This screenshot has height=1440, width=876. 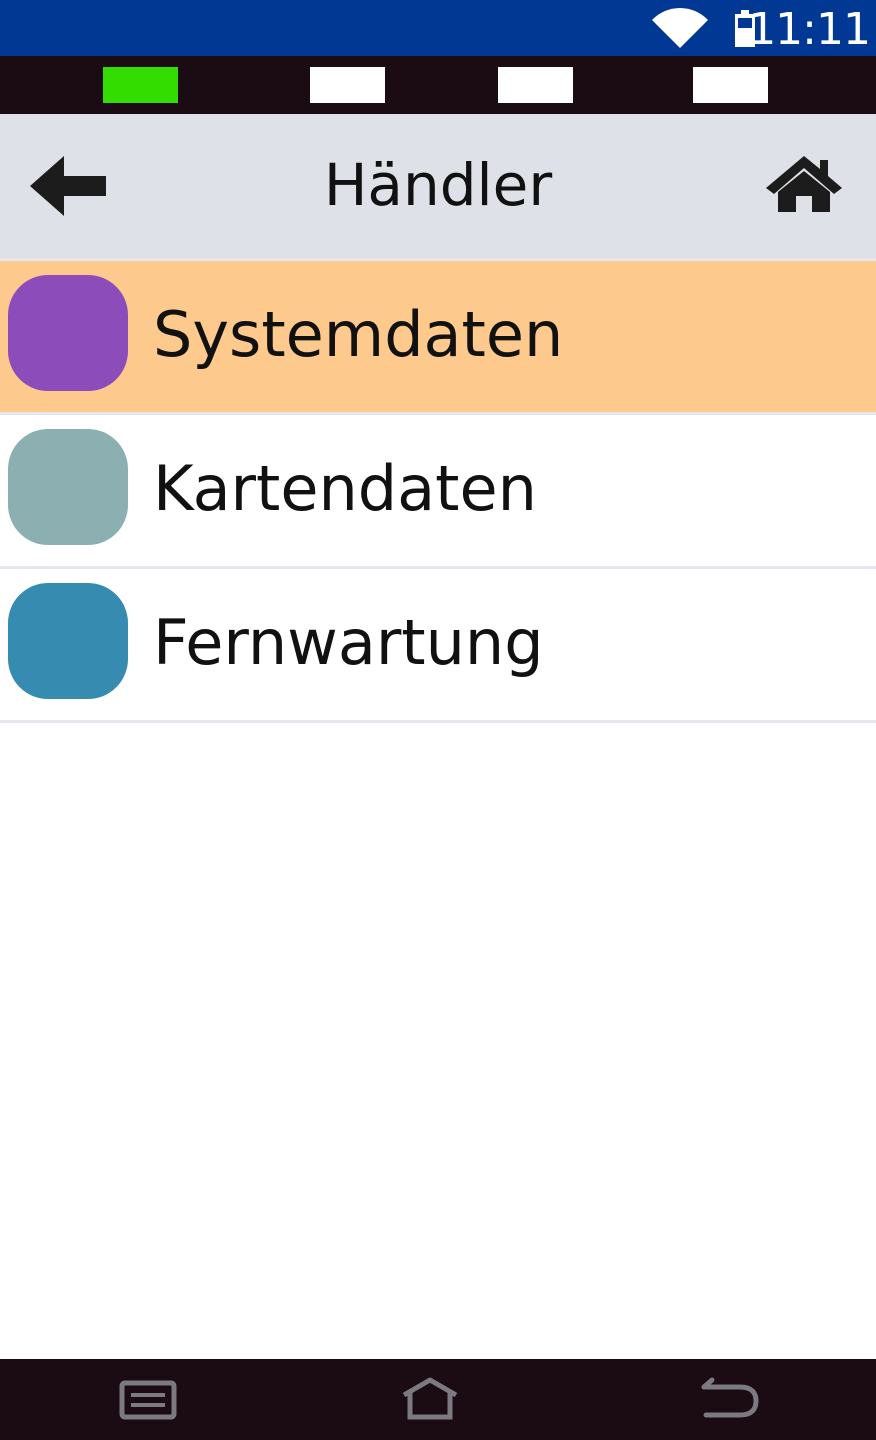 What do you see at coordinates (68, 641) in the screenshot?
I see `fernwartung-swatch-icon` at bounding box center [68, 641].